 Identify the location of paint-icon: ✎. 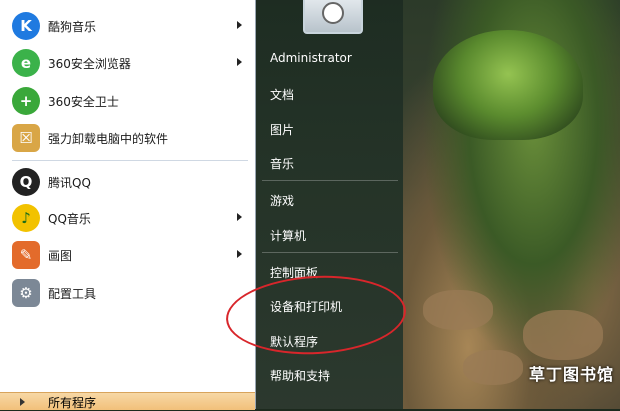
(26, 255).